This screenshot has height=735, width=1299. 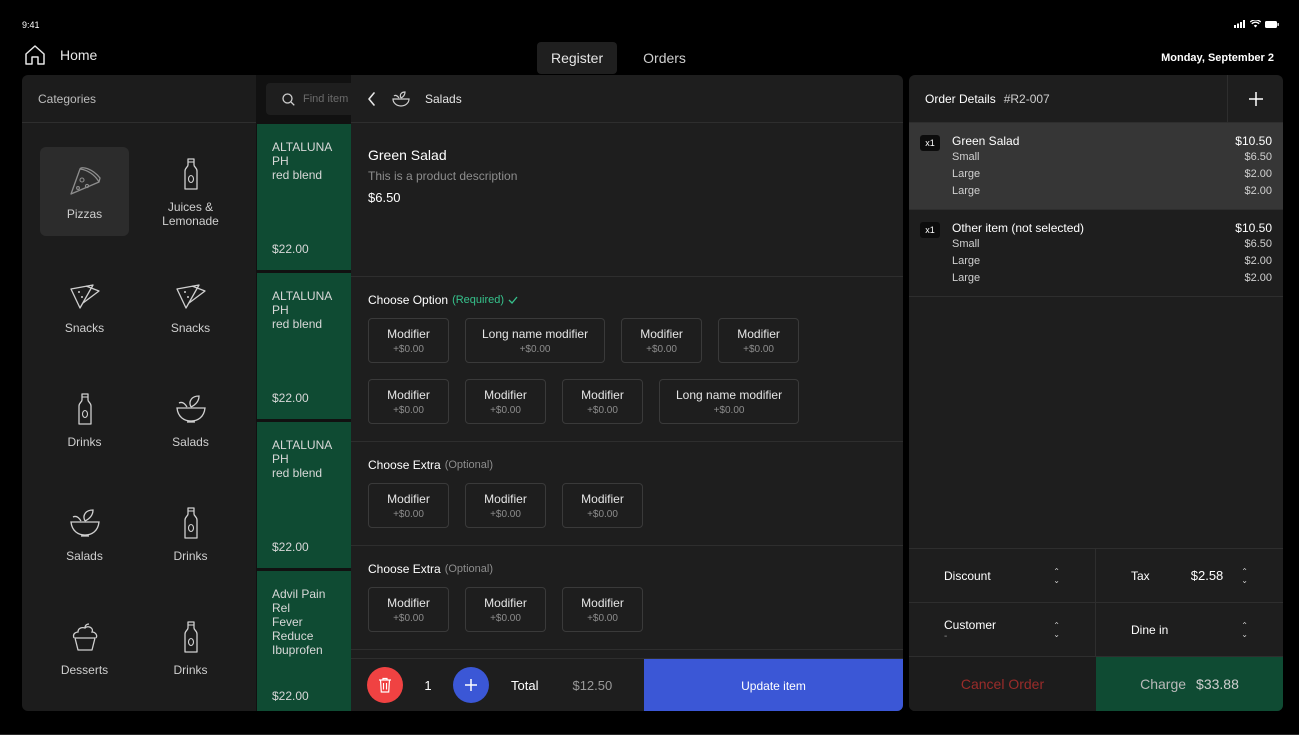 I want to click on tax-select: Tax $2.58 ⌃ ⌄, so click(x=1189, y=575).